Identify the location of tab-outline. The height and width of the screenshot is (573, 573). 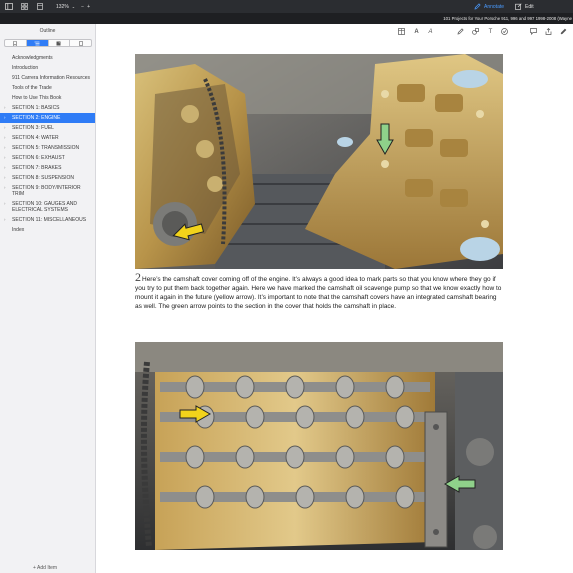
(37, 43).